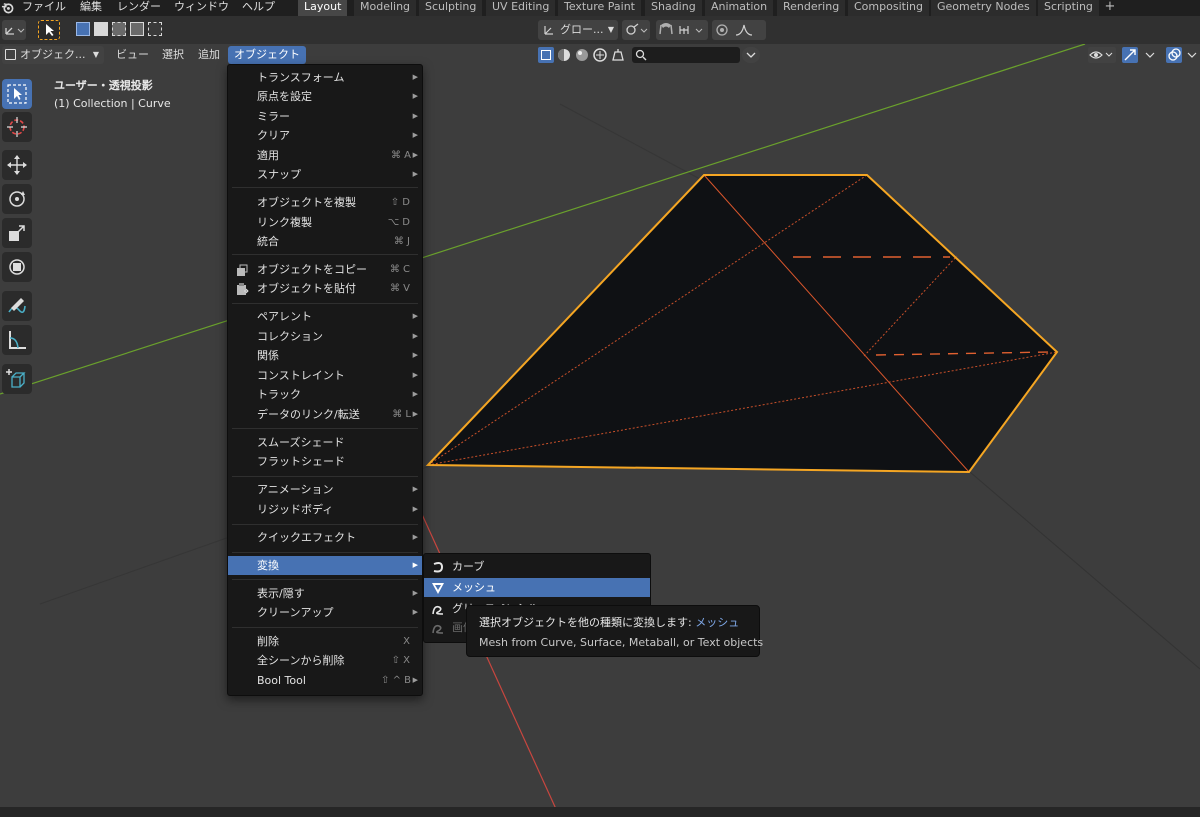  I want to click on menu-item-delete: 削除 X, so click(325, 641).